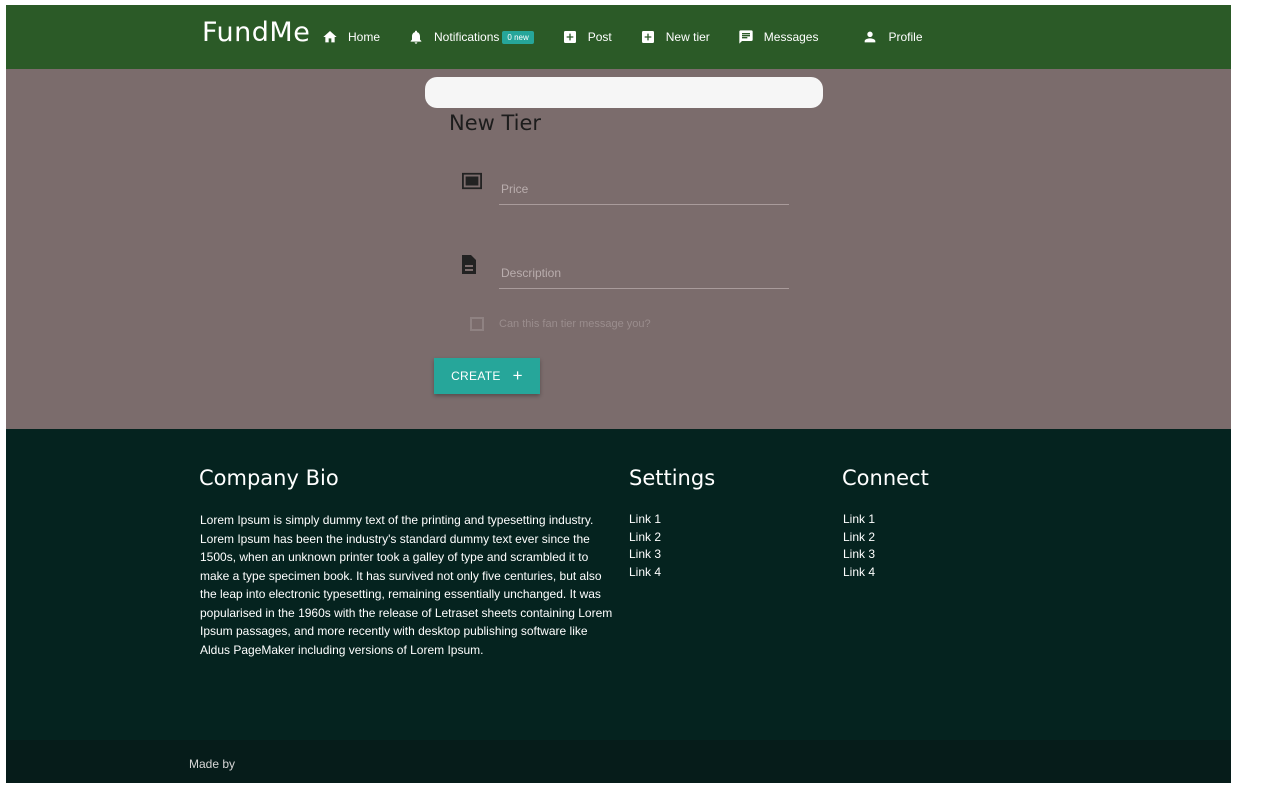 The height and width of the screenshot is (785, 1263). I want to click on nav-item-post: Post, so click(587, 37).